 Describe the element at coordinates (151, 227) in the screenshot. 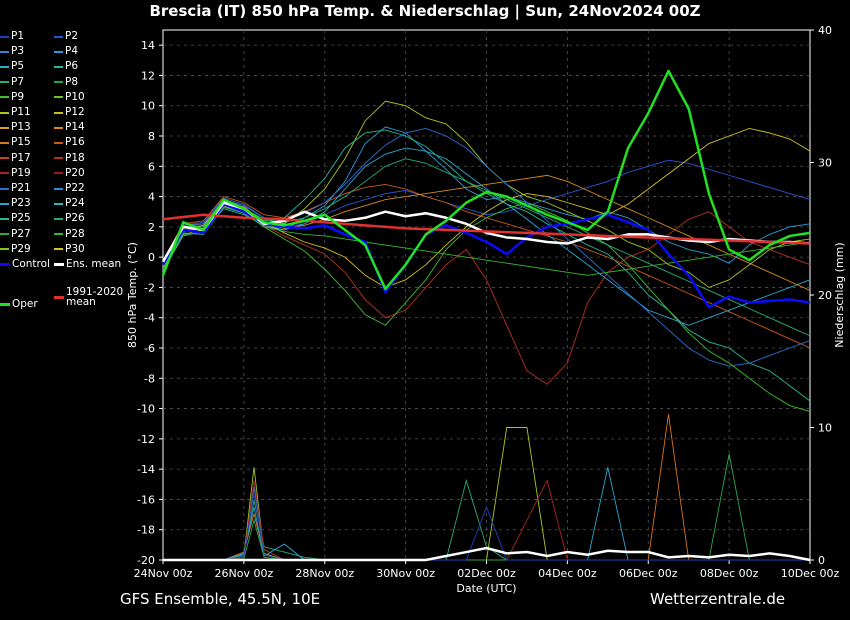

I see `y-tick-label: 2` at that location.